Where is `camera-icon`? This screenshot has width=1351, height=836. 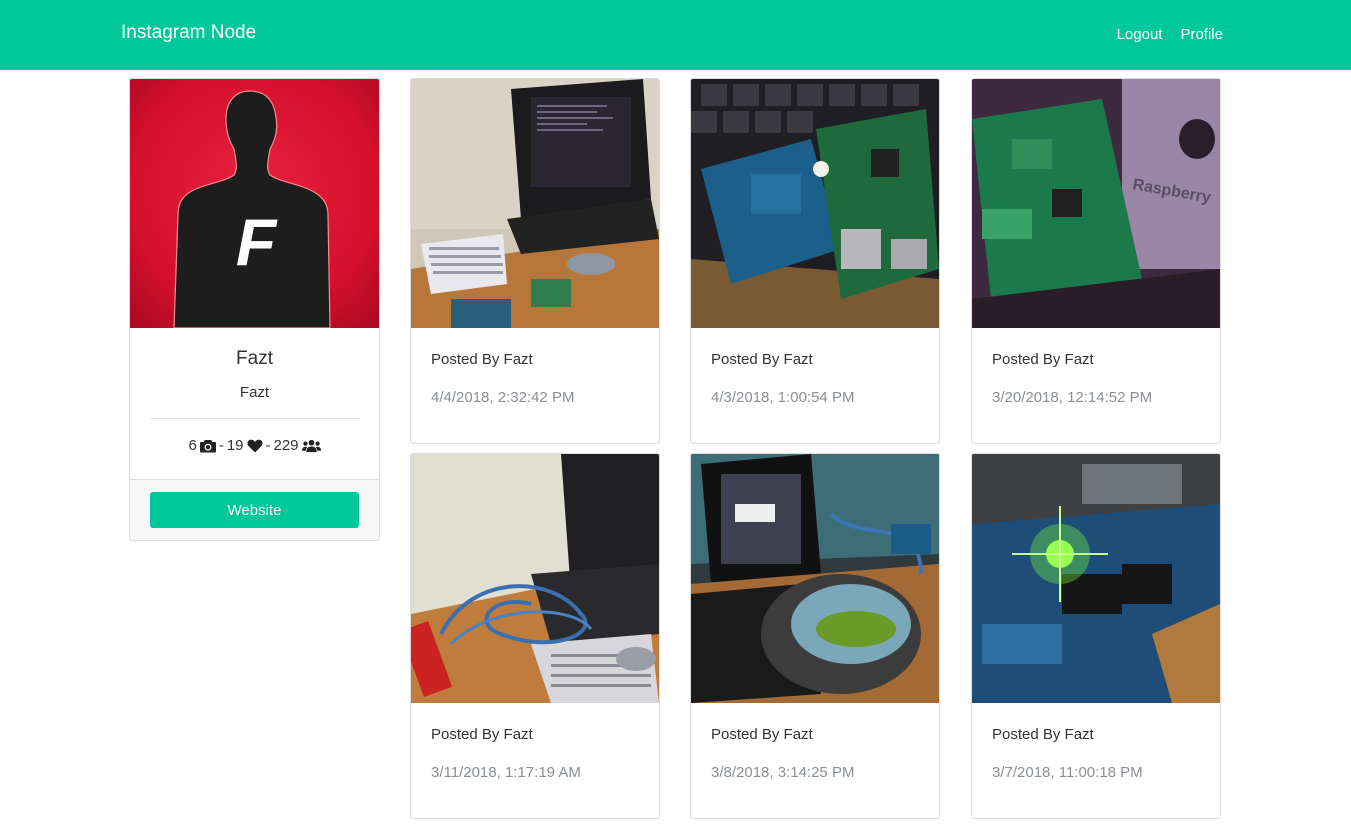 camera-icon is located at coordinates (207, 445).